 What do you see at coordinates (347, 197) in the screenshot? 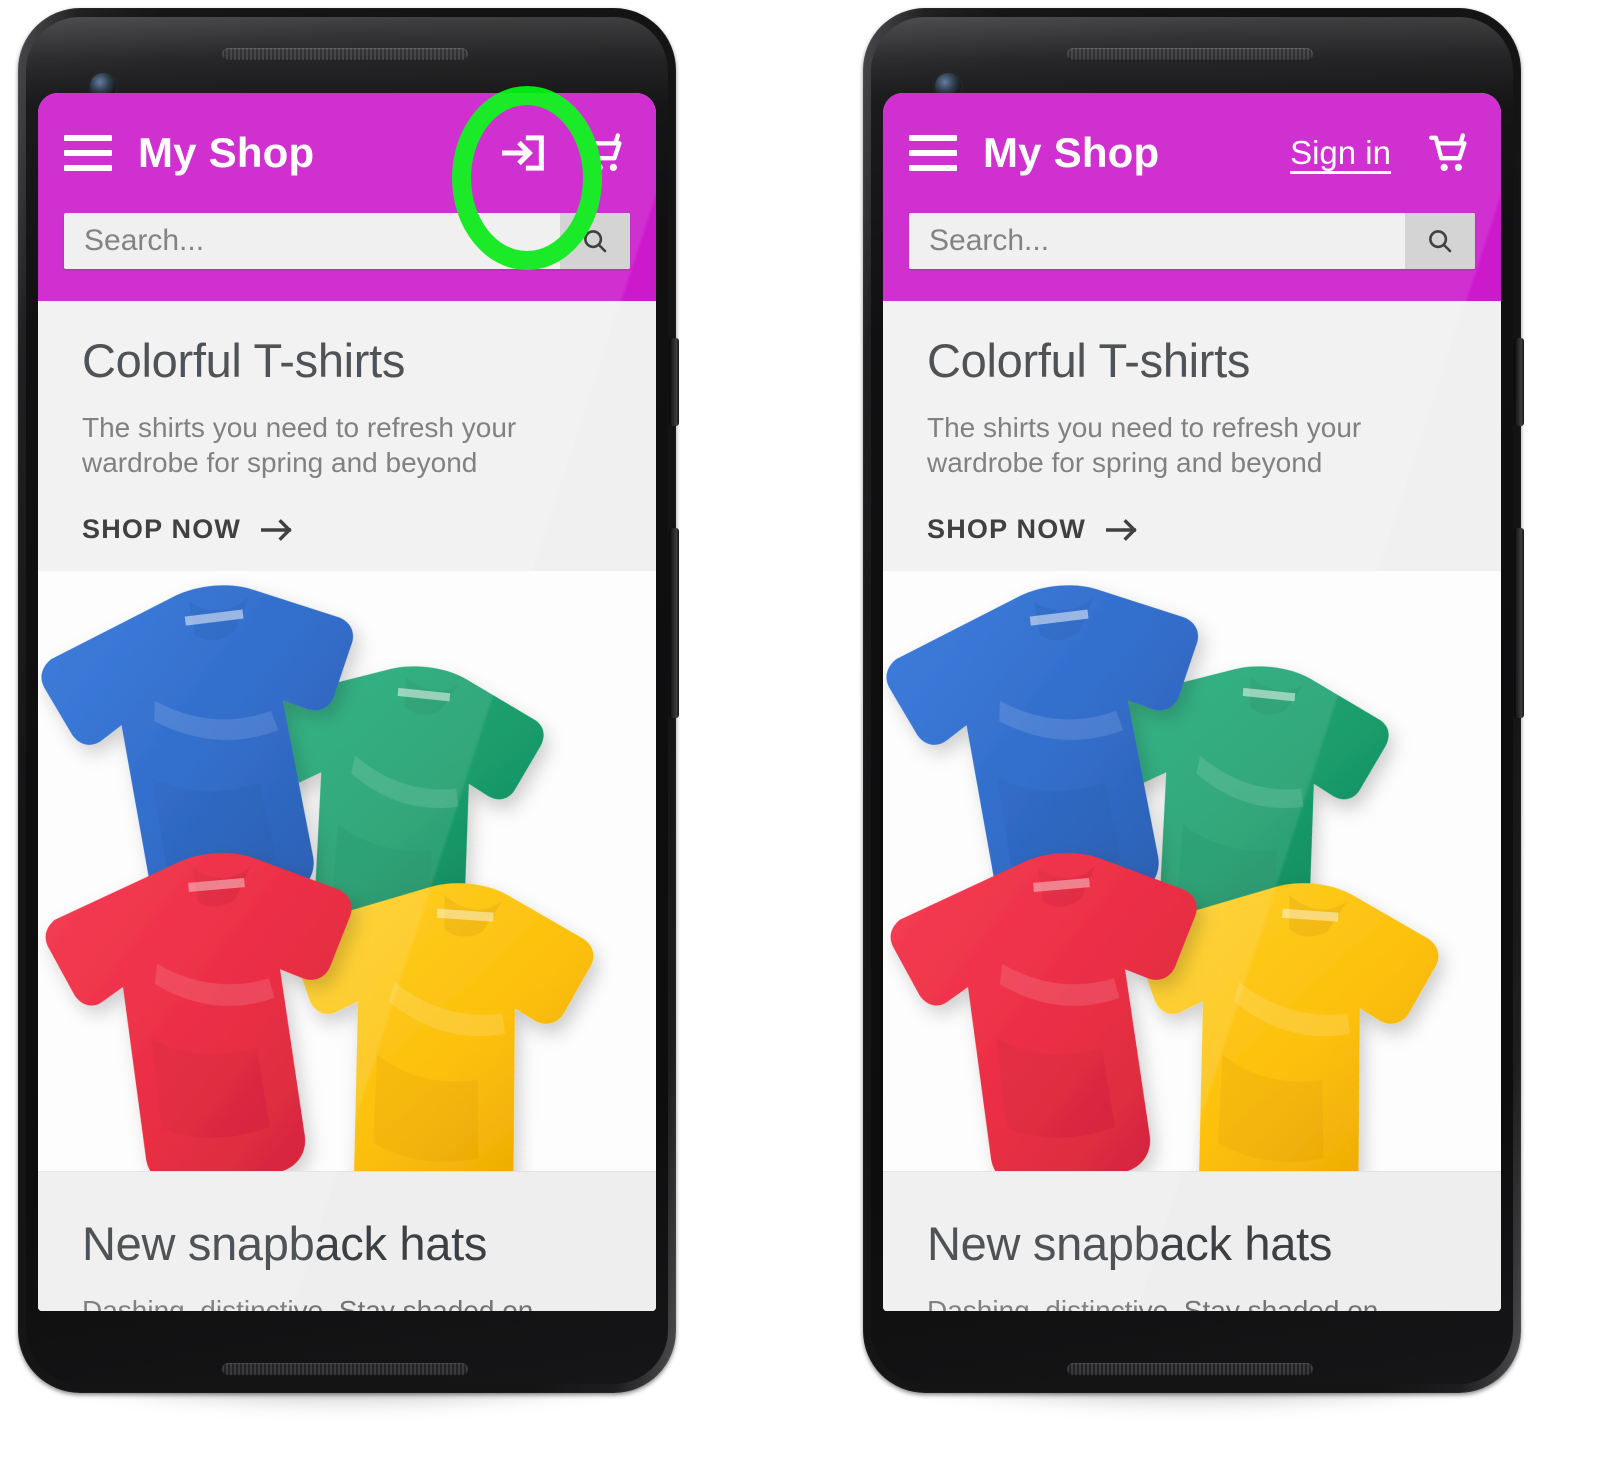
I see `app-bar: My Shop` at bounding box center [347, 197].